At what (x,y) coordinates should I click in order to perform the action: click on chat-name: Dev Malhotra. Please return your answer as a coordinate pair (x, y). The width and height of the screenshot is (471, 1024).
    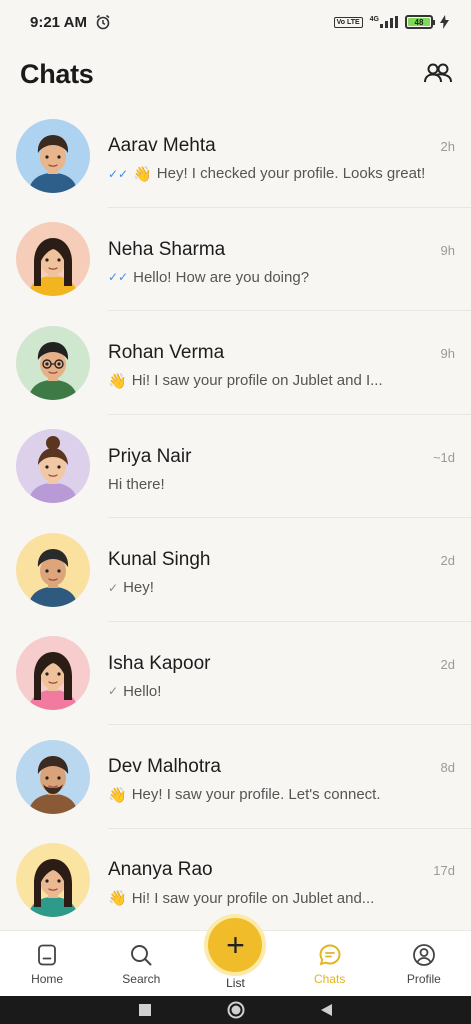
    Looking at the image, I should click on (164, 766).